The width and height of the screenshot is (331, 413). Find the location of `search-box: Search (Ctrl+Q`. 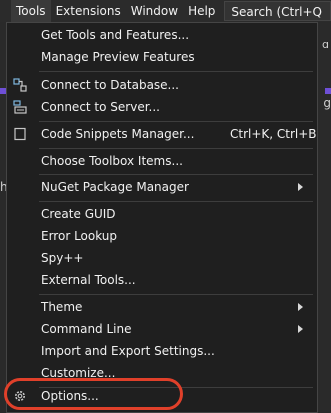

search-box: Search (Ctrl+Q is located at coordinates (277, 11).